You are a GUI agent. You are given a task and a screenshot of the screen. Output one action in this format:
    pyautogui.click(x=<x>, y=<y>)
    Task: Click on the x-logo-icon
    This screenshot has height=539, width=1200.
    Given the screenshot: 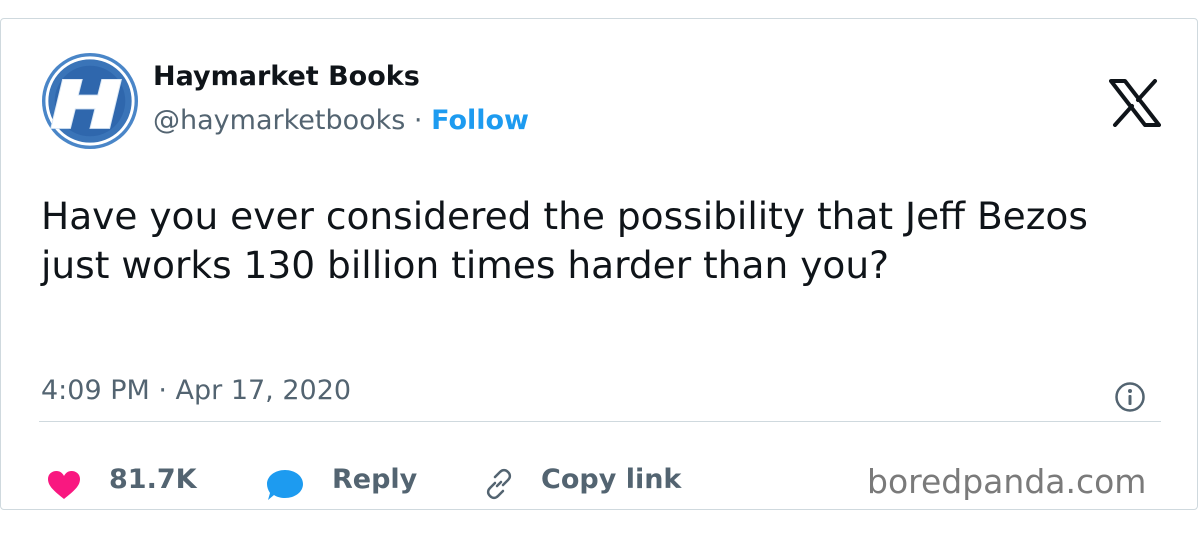 What is the action you would take?
    pyautogui.click(x=1135, y=103)
    